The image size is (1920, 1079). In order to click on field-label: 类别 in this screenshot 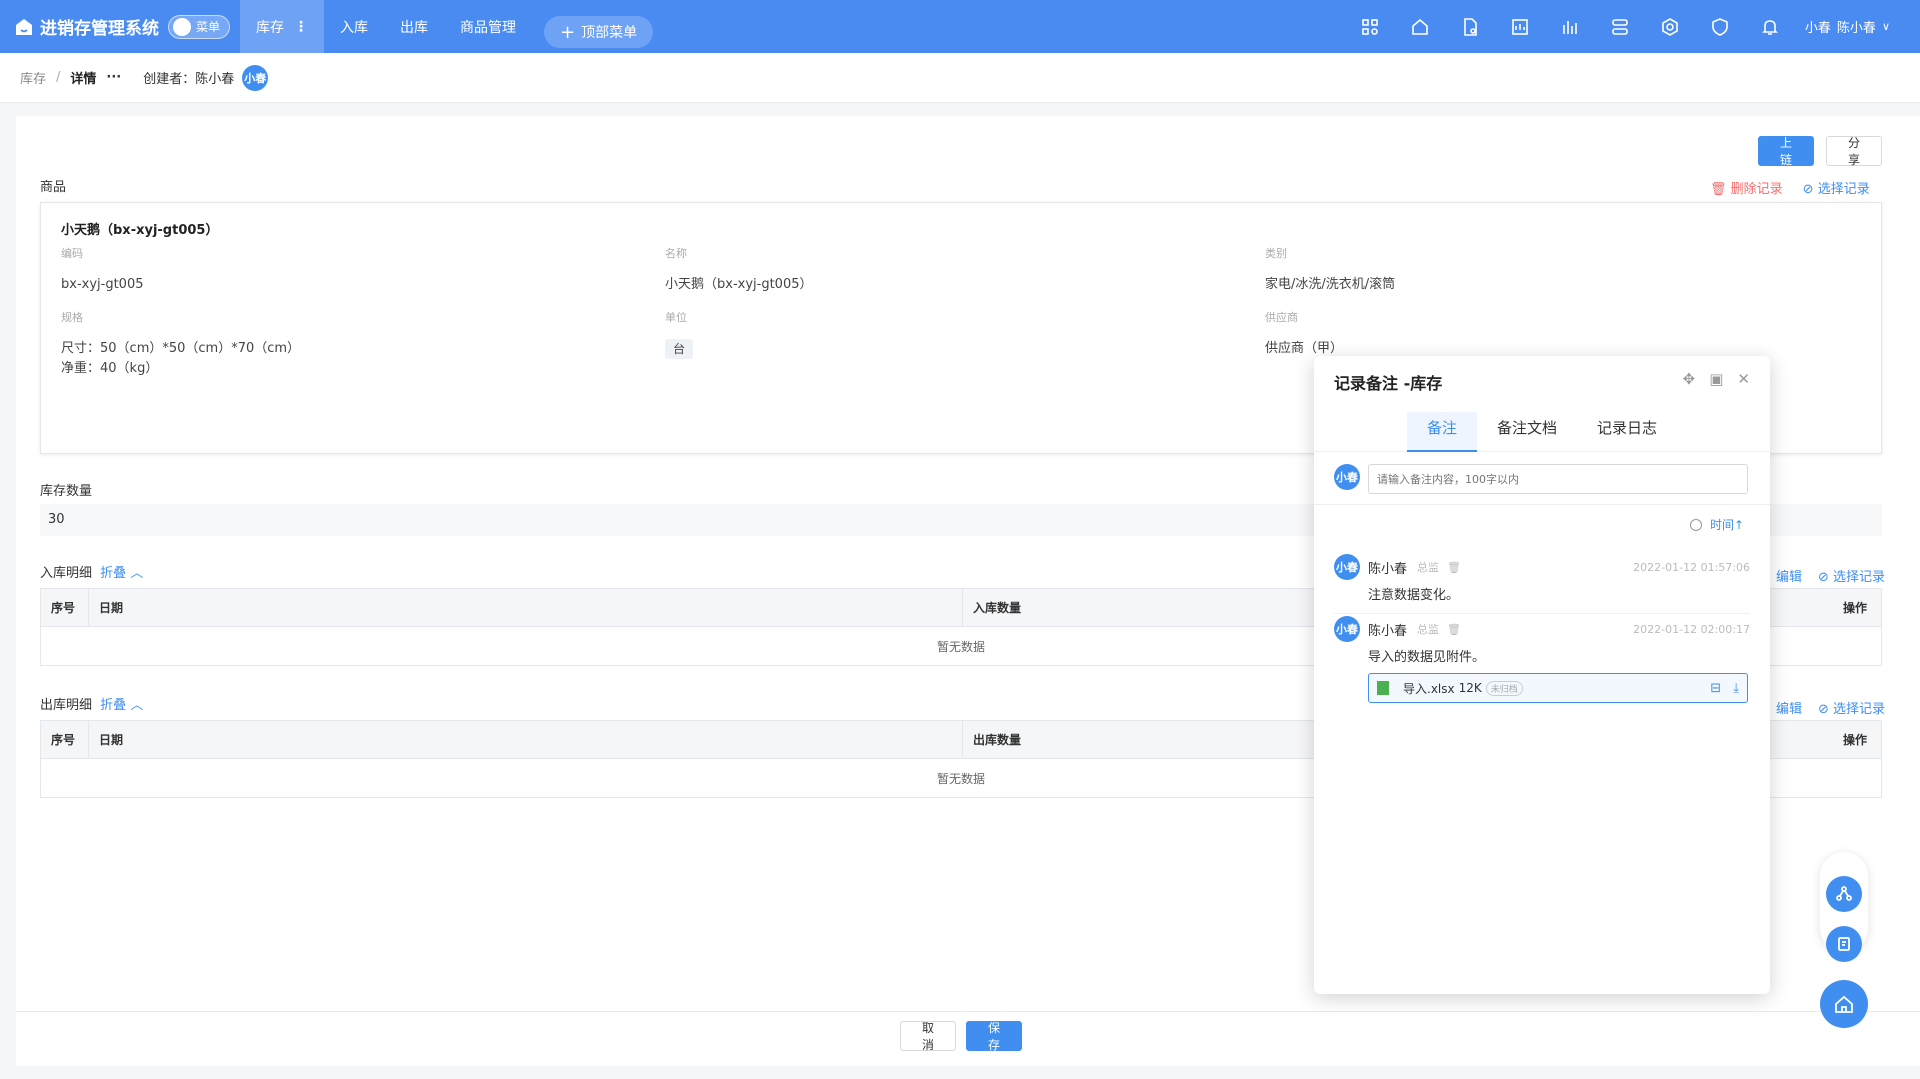, I will do `click(1276, 253)`.